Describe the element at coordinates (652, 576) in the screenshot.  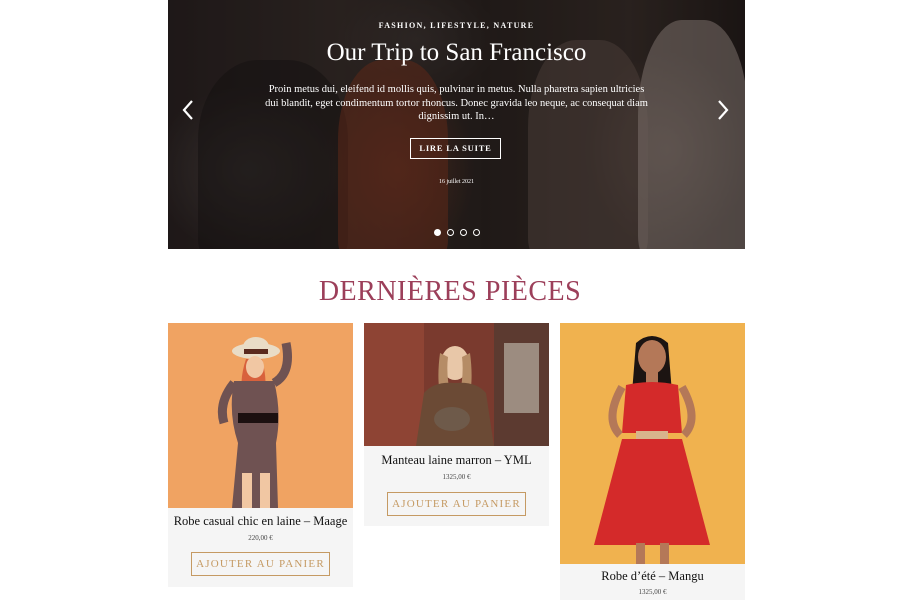
I see `product-name: Robe d’été – Mangu` at that location.